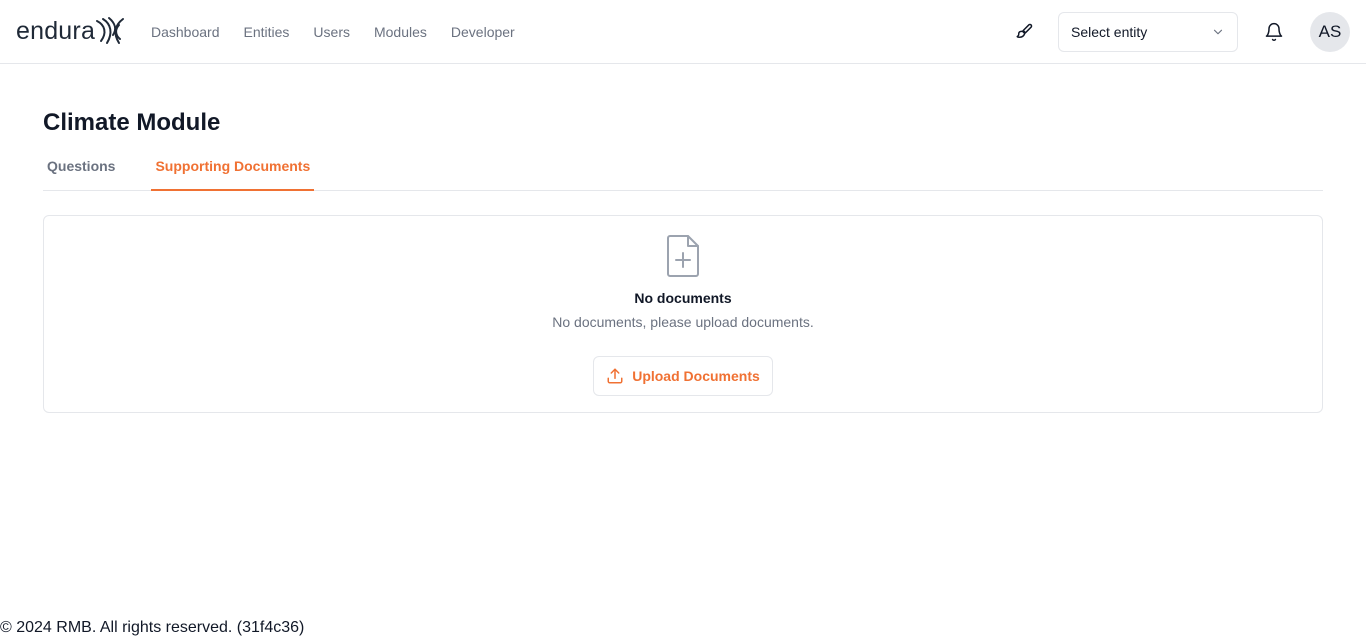 The image size is (1366, 641). What do you see at coordinates (1109, 32) in the screenshot?
I see `entity-select-value: Select entity` at bounding box center [1109, 32].